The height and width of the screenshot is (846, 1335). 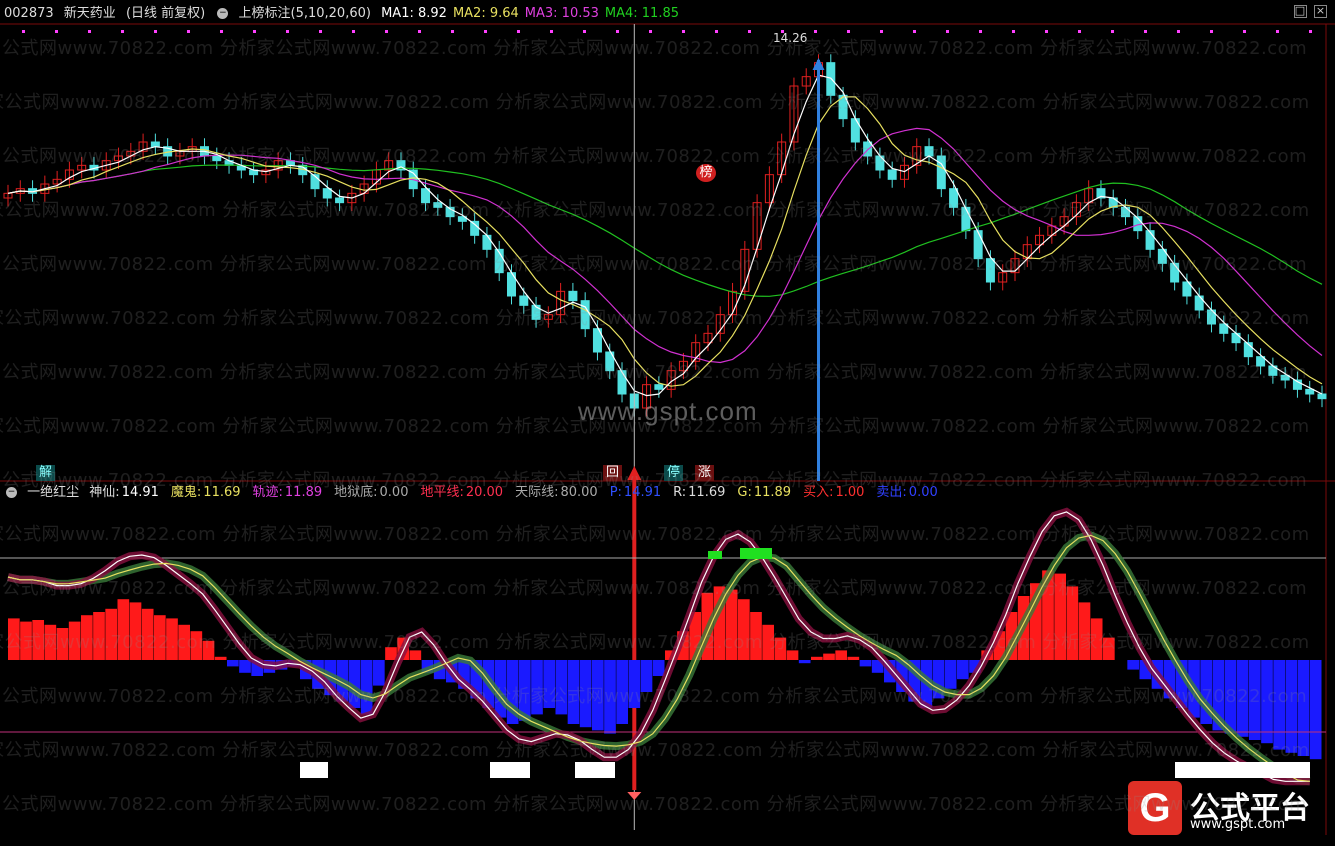 I want to click on ma-value-4: MA4: 11.85, so click(x=641, y=13).